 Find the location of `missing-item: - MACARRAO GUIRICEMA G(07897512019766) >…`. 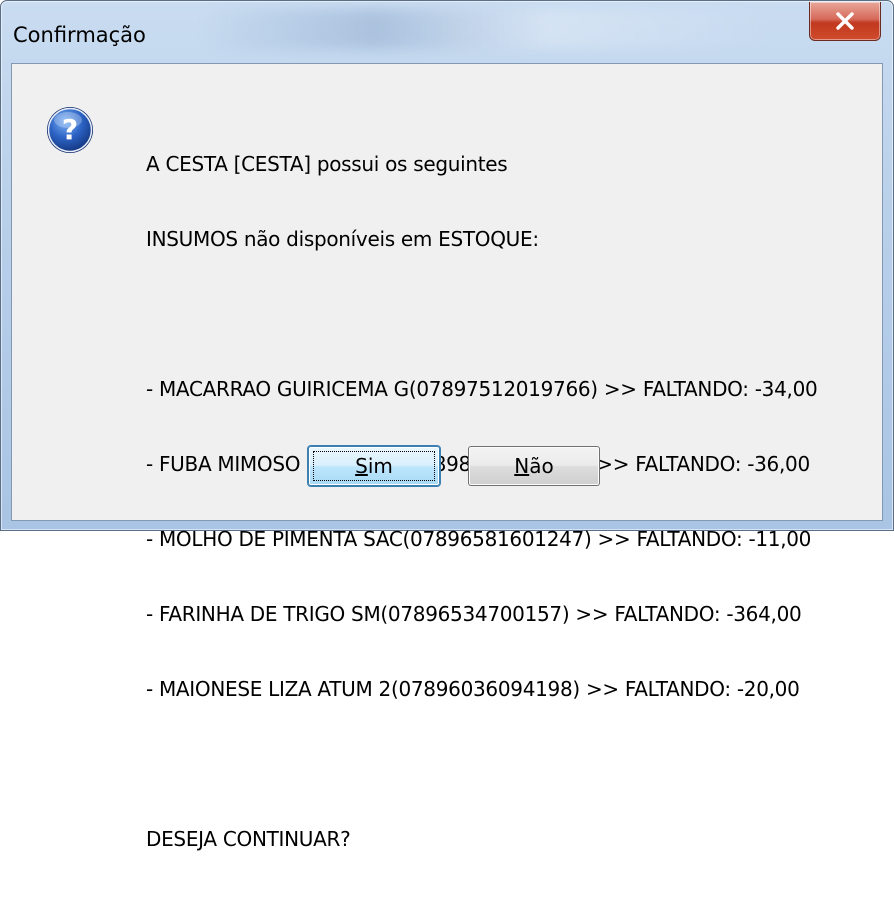

missing-item: - MACARRAO GUIRICEMA G(07897512019766) >… is located at coordinates (482, 389).